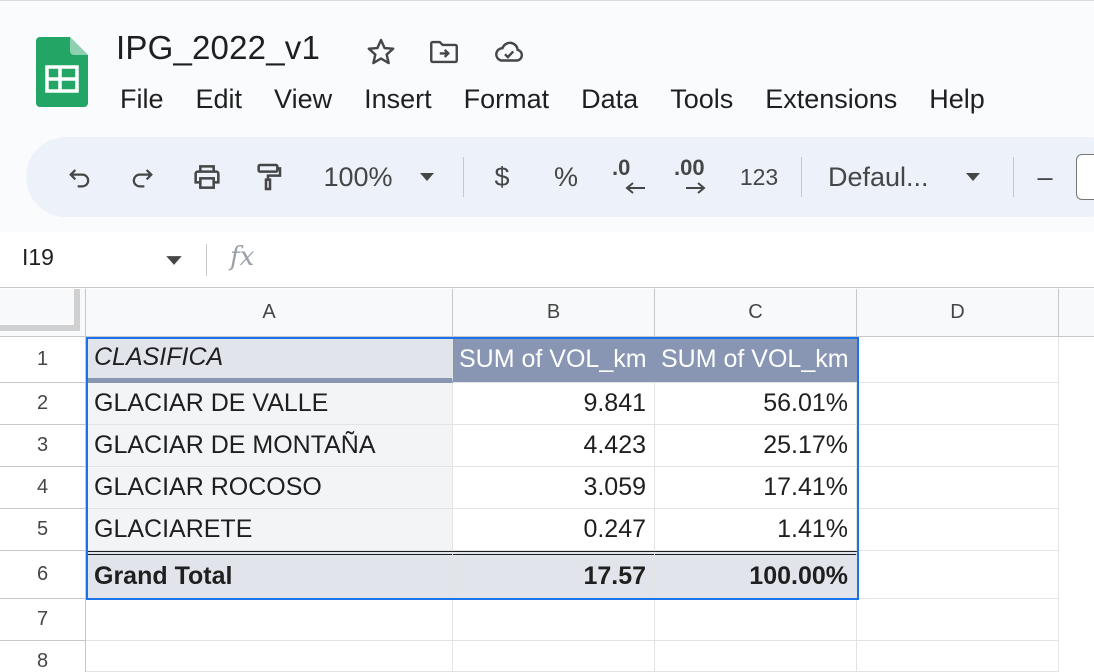  I want to click on pivot-header-sum-vol-percent: SUM of VOL_km, so click(756, 360).